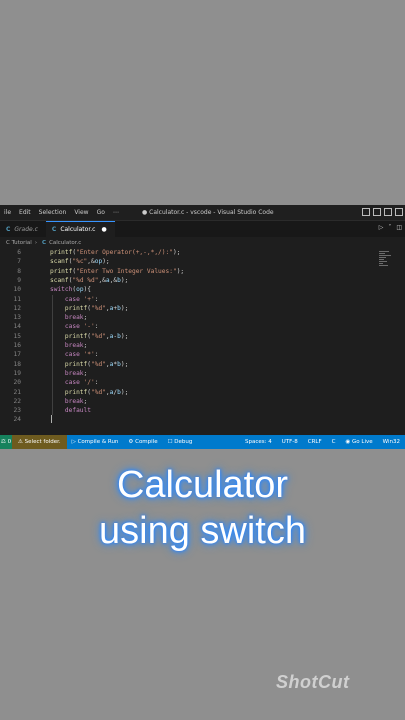 The height and width of the screenshot is (720, 405). What do you see at coordinates (190, 326) in the screenshot?
I see `code-line: 14 case '-':` at bounding box center [190, 326].